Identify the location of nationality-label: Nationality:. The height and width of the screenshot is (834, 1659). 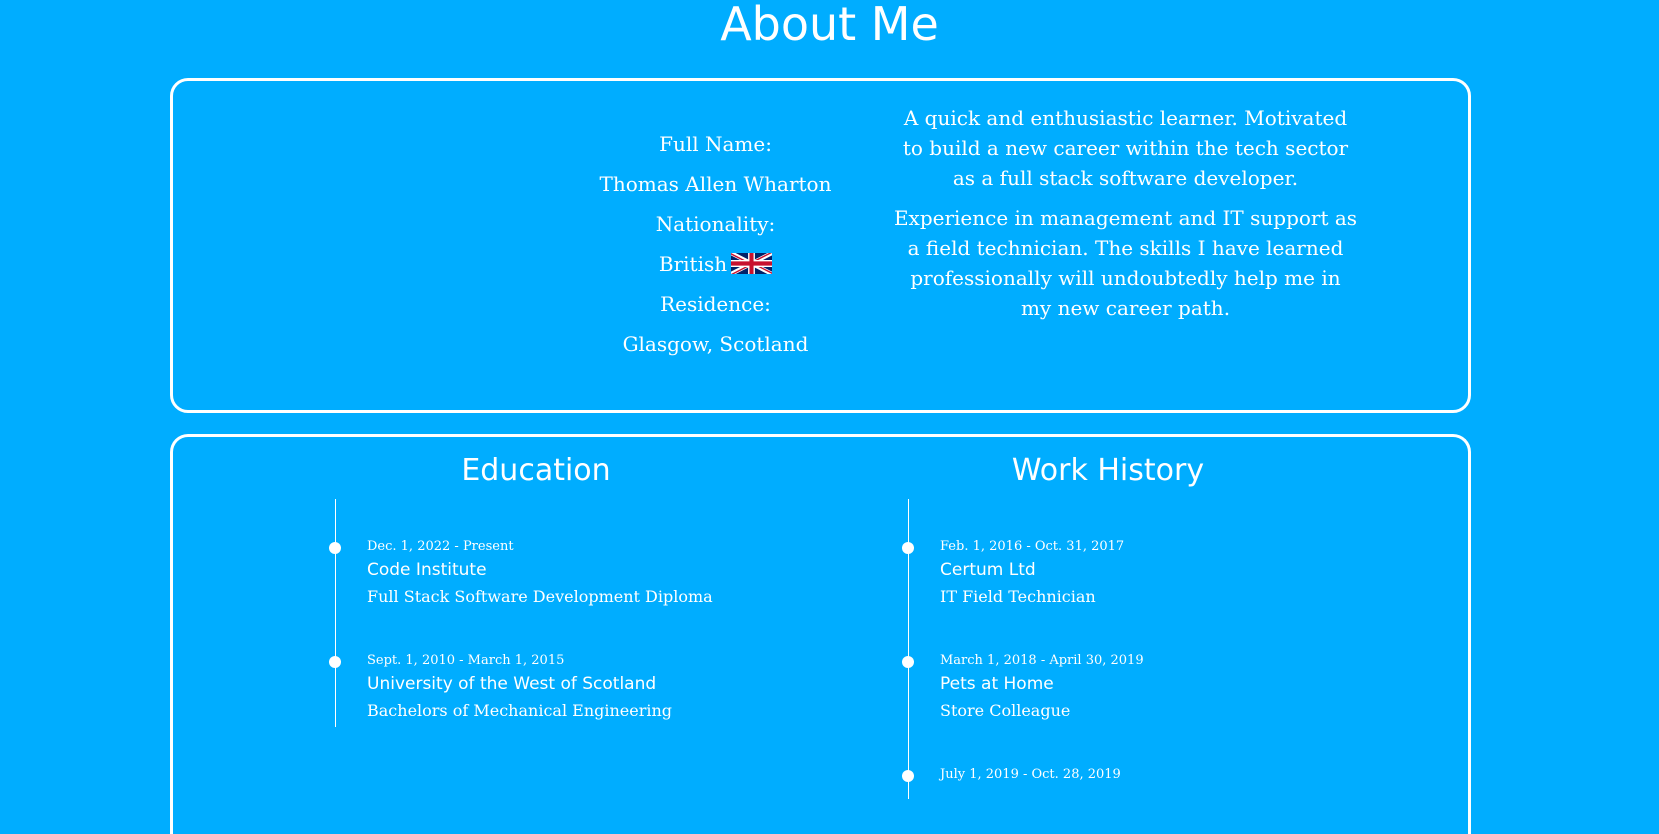
(715, 224).